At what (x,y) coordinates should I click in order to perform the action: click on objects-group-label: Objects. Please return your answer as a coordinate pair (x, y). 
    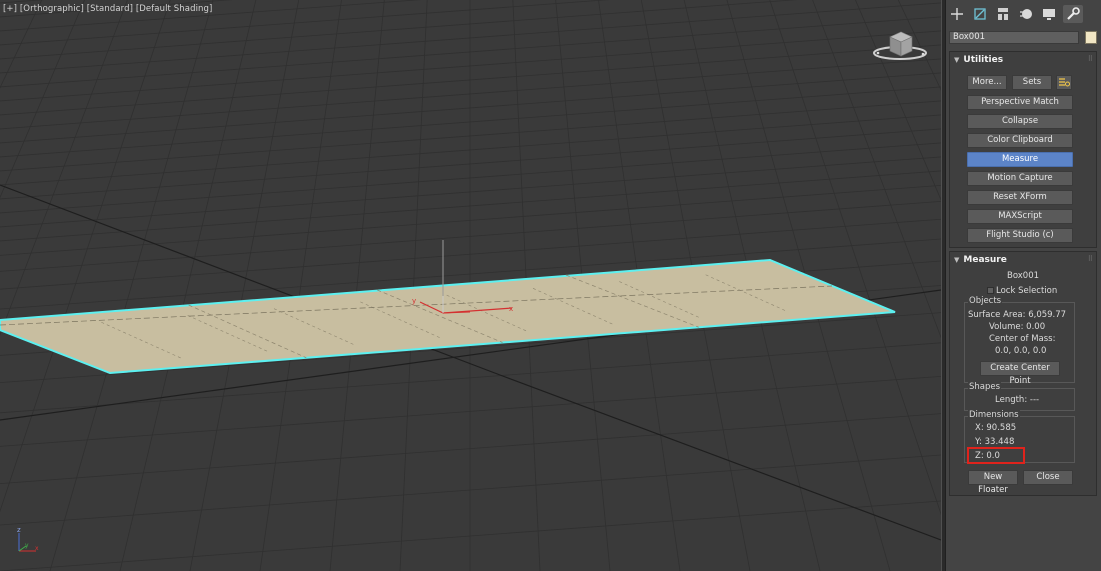
    Looking at the image, I should click on (985, 301).